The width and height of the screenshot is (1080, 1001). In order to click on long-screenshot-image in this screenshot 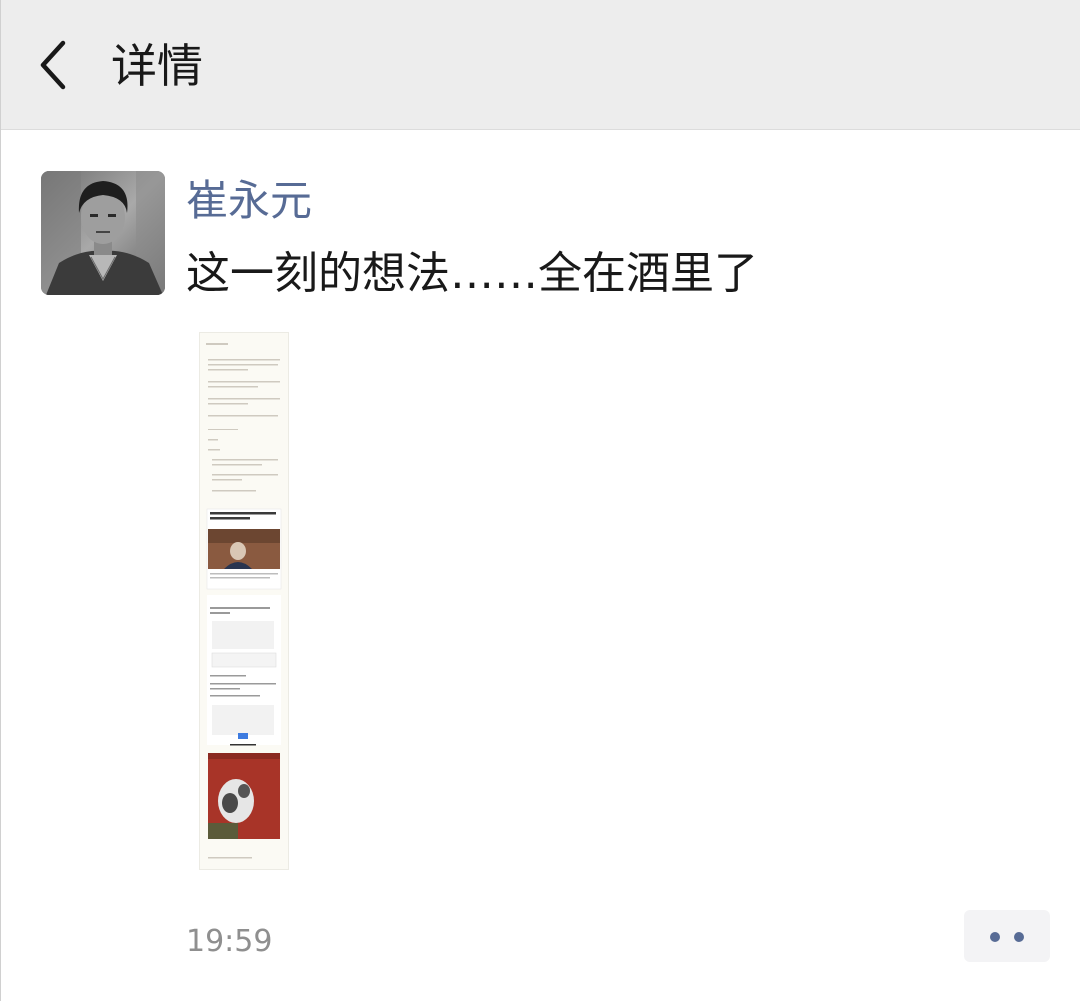, I will do `click(244, 601)`.